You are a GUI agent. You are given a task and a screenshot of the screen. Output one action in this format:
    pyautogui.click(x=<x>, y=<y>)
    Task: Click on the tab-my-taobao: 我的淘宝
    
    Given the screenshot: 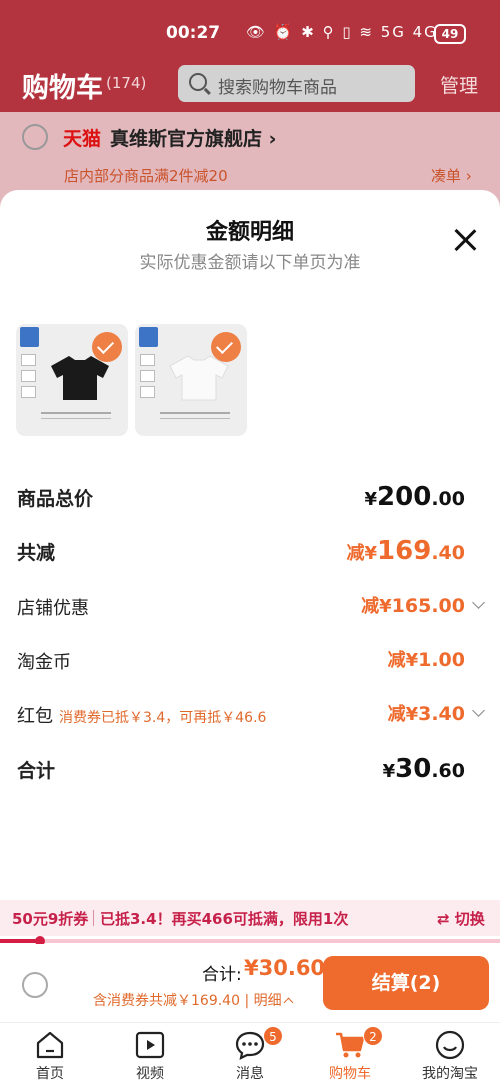 What is the action you would take?
    pyautogui.click(x=450, y=1054)
    